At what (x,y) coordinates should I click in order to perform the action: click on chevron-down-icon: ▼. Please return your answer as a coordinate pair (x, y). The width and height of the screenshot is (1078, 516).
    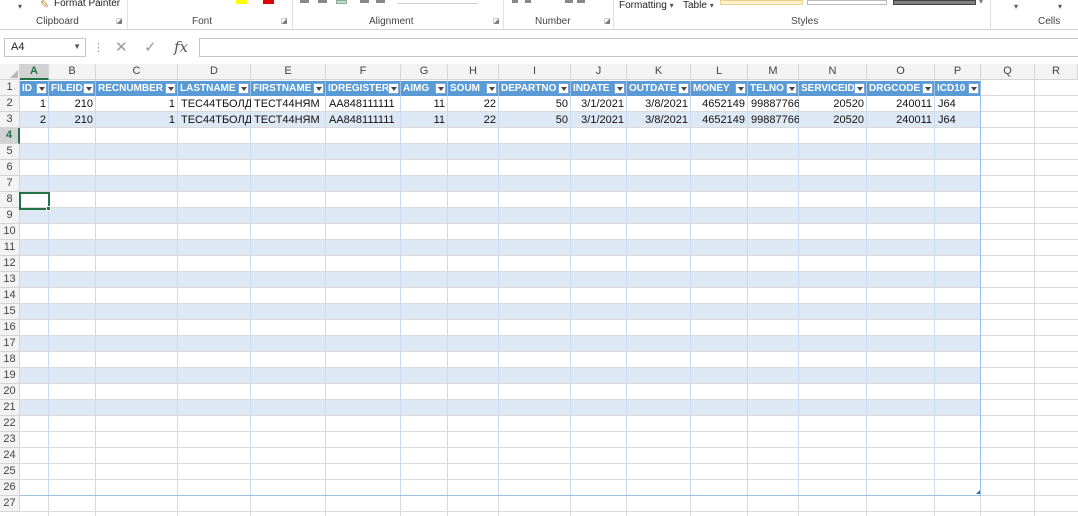
    Looking at the image, I should click on (77, 46).